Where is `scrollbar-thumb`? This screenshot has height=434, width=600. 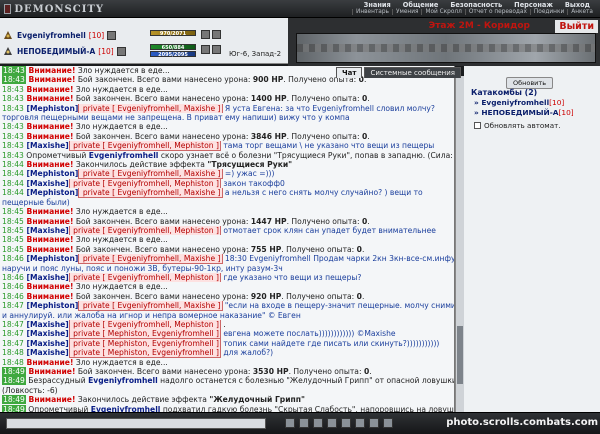
scrollbar-thumb is located at coordinates (460, 355).